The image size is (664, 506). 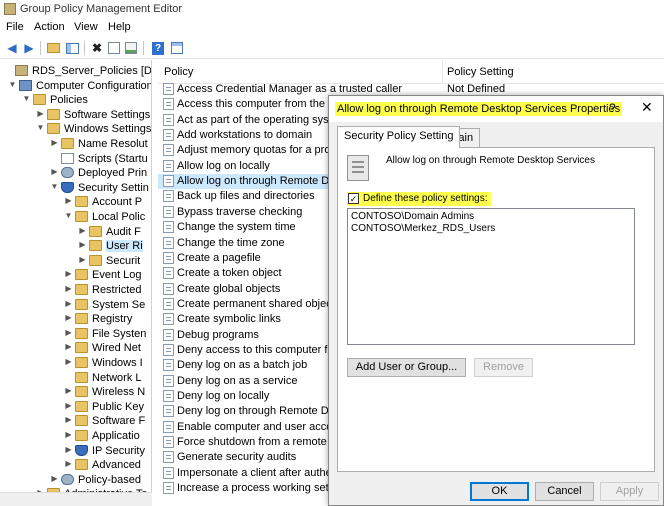 What do you see at coordinates (503, 367) in the screenshot?
I see `remove-button: Remove` at bounding box center [503, 367].